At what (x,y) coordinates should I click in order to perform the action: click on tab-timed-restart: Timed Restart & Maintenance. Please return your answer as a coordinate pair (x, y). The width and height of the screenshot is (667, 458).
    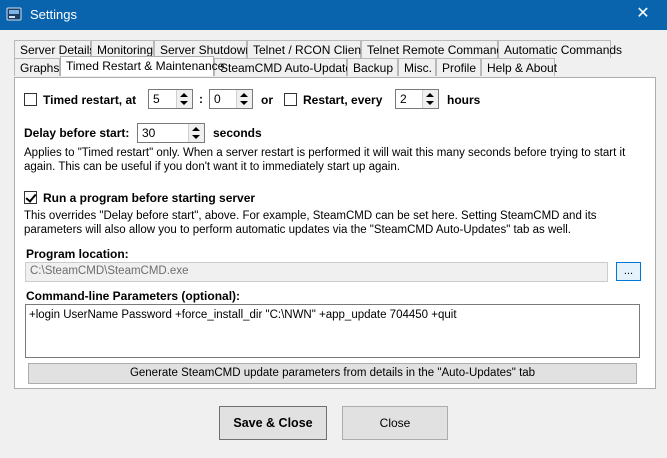
    Looking at the image, I should click on (142, 66).